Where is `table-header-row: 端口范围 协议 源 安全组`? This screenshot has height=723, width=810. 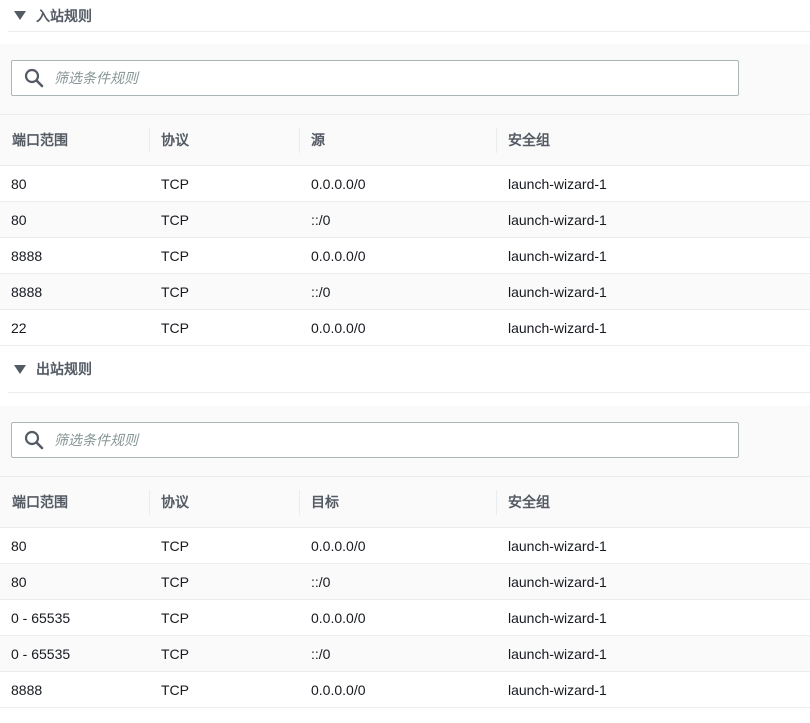 table-header-row: 端口范围 协议 源 安全组 is located at coordinates (405, 140).